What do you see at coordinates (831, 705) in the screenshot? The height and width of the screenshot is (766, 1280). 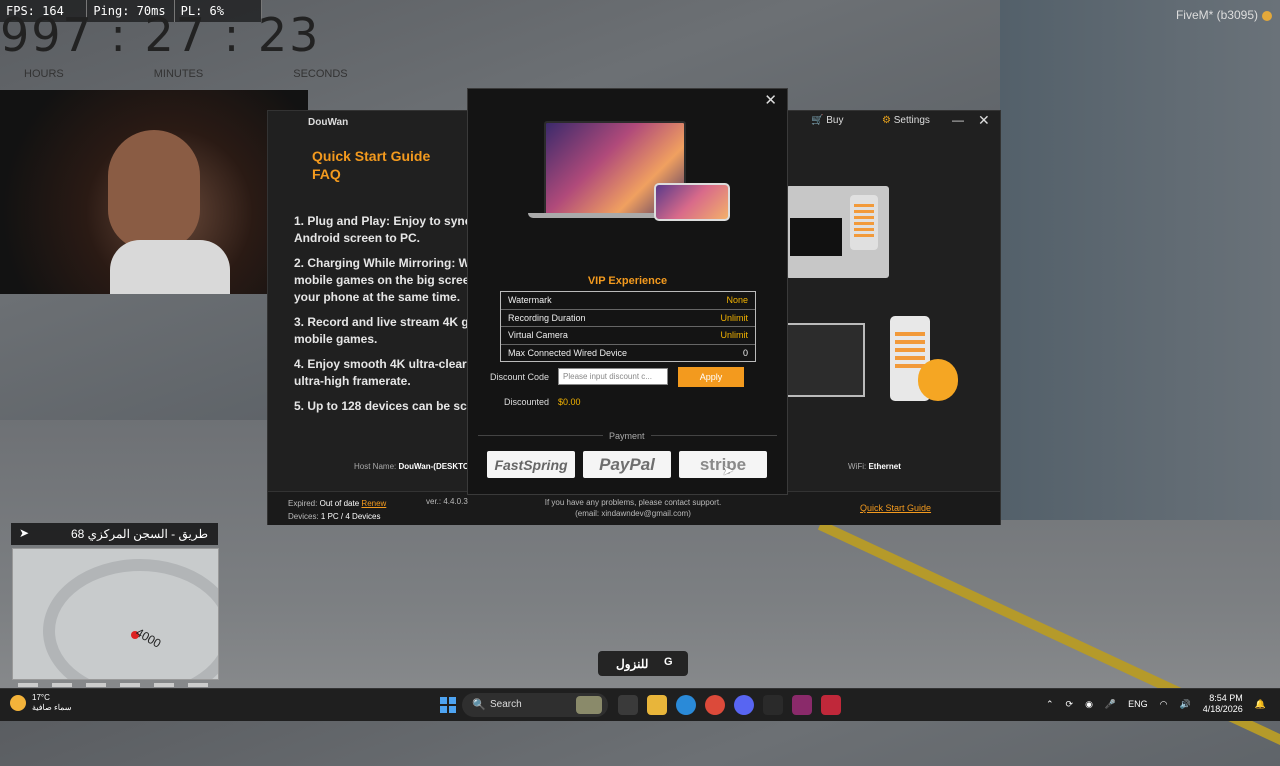 I see `douwan-taskbar-icon` at bounding box center [831, 705].